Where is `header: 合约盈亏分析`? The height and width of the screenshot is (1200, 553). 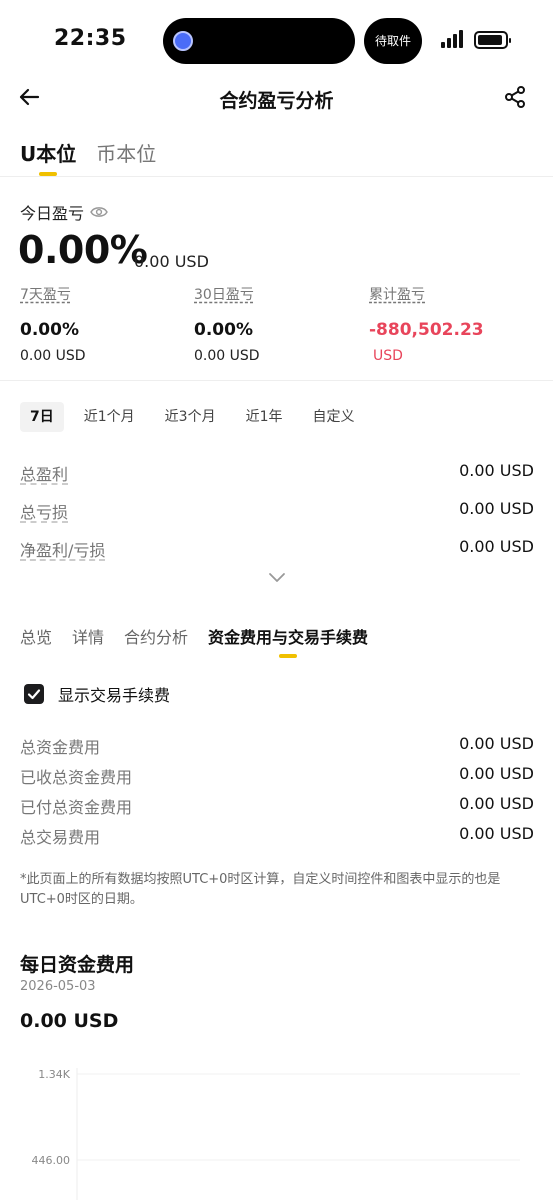 header: 合约盈亏分析 is located at coordinates (276, 99).